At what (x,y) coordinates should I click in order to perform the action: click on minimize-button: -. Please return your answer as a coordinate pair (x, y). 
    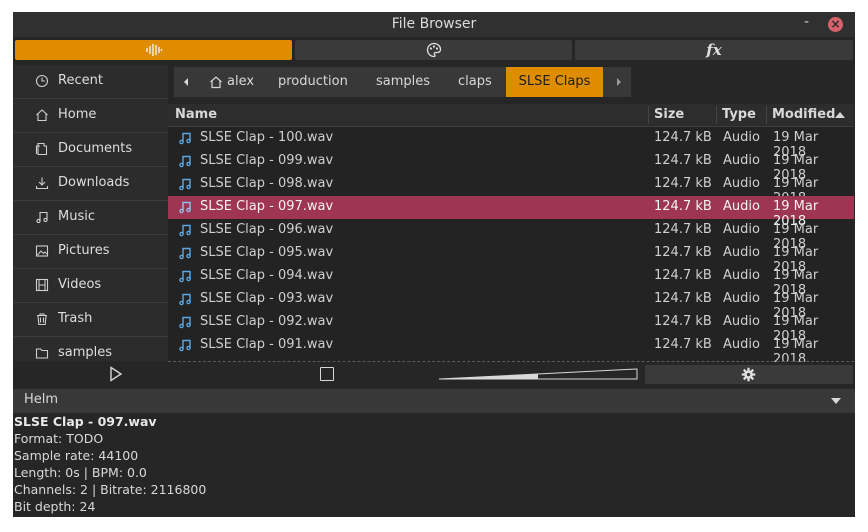
    Looking at the image, I should click on (806, 22).